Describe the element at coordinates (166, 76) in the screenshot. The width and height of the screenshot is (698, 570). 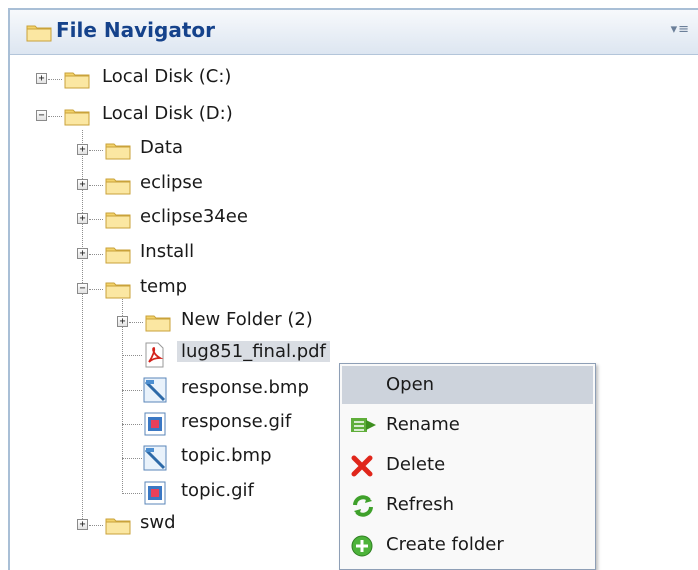
I see `tree-item-local-disk-c: Local Disk (C:)` at that location.